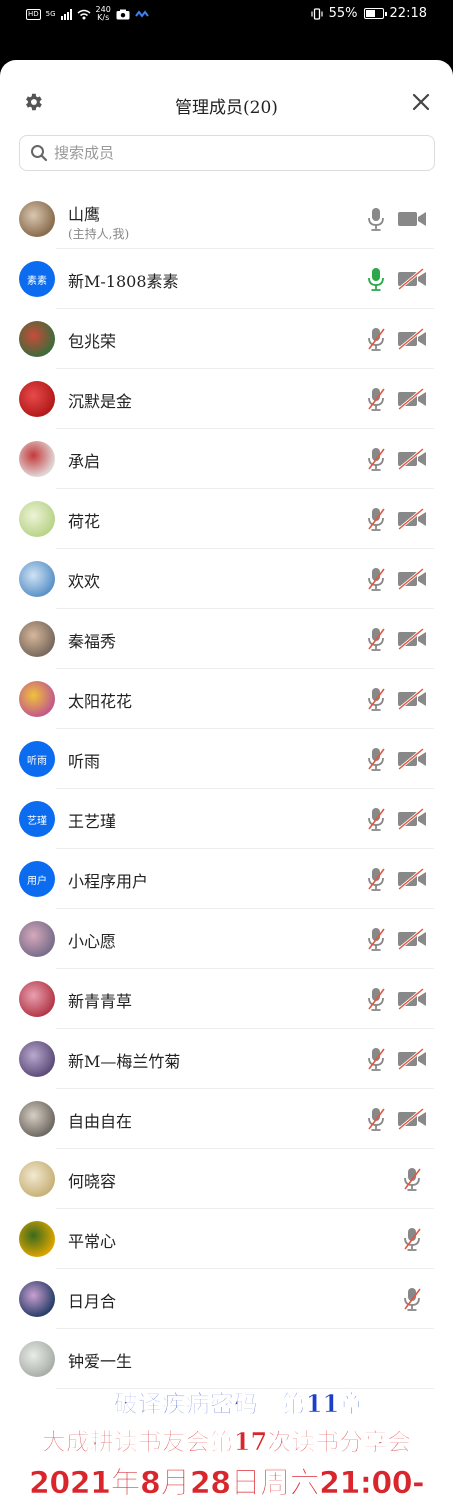 This screenshot has width=453, height=1500. Describe the element at coordinates (226, 939) in the screenshot. I see `member-row: 小心愿` at that location.